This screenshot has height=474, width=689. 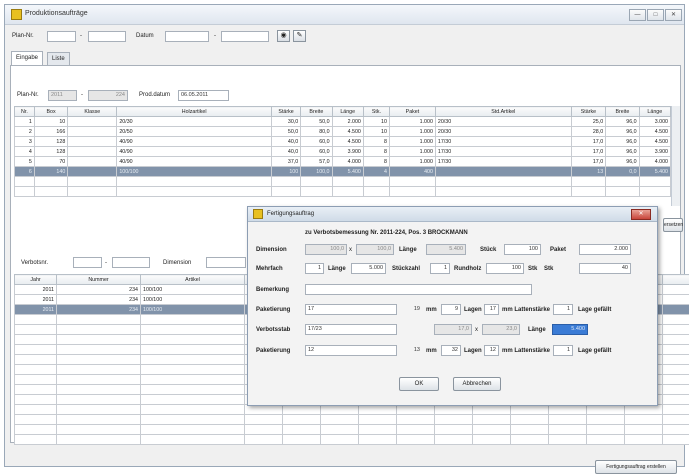 I want to click on plan-nr-to-input, so click(x=107, y=36).